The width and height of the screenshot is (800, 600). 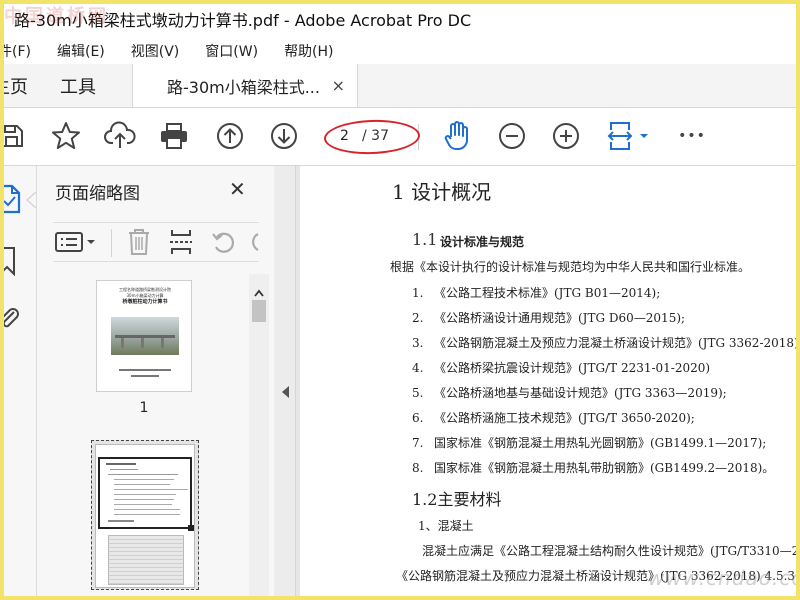 What do you see at coordinates (418, 468) in the screenshot?
I see `list-number: 8.` at bounding box center [418, 468].